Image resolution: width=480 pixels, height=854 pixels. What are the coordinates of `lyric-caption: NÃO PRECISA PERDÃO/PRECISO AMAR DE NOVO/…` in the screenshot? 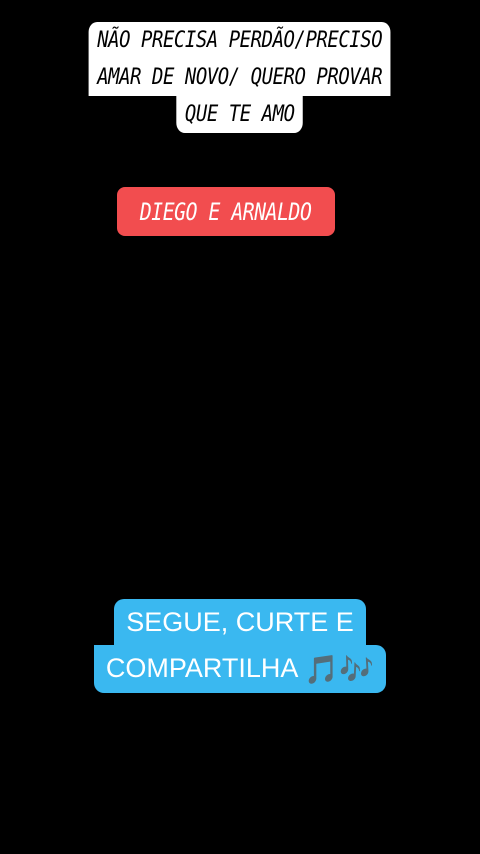 It's located at (240, 77).